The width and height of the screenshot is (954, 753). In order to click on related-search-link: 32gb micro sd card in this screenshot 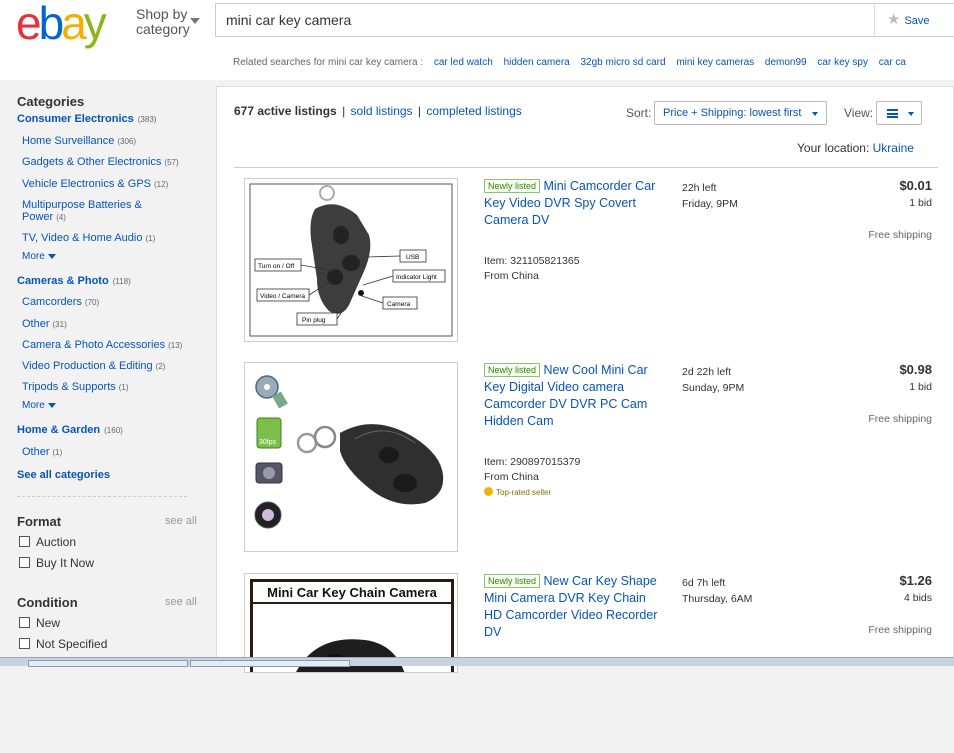, I will do `click(623, 62)`.